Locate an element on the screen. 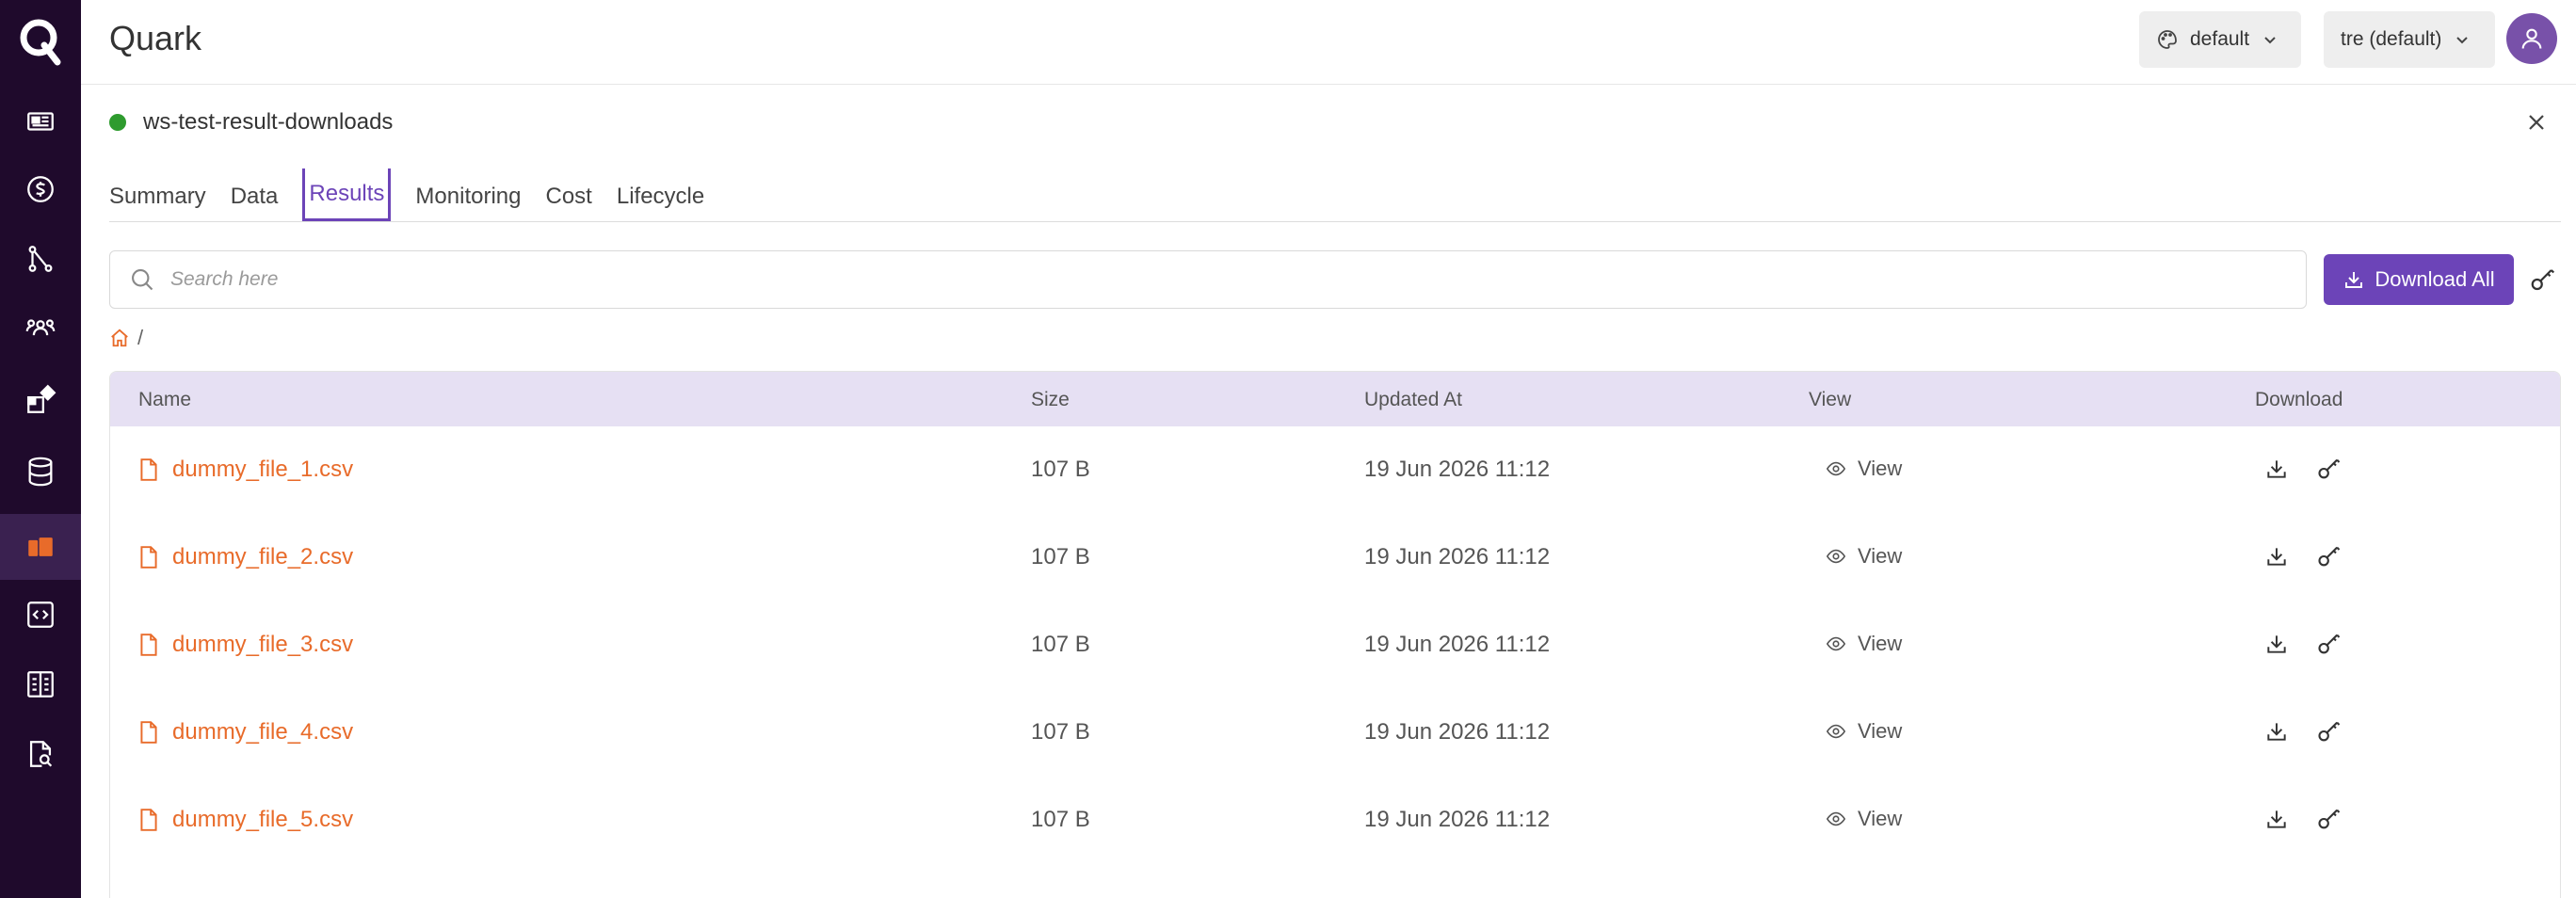 Image resolution: width=2576 pixels, height=898 pixels. palette-icon is located at coordinates (2167, 39).